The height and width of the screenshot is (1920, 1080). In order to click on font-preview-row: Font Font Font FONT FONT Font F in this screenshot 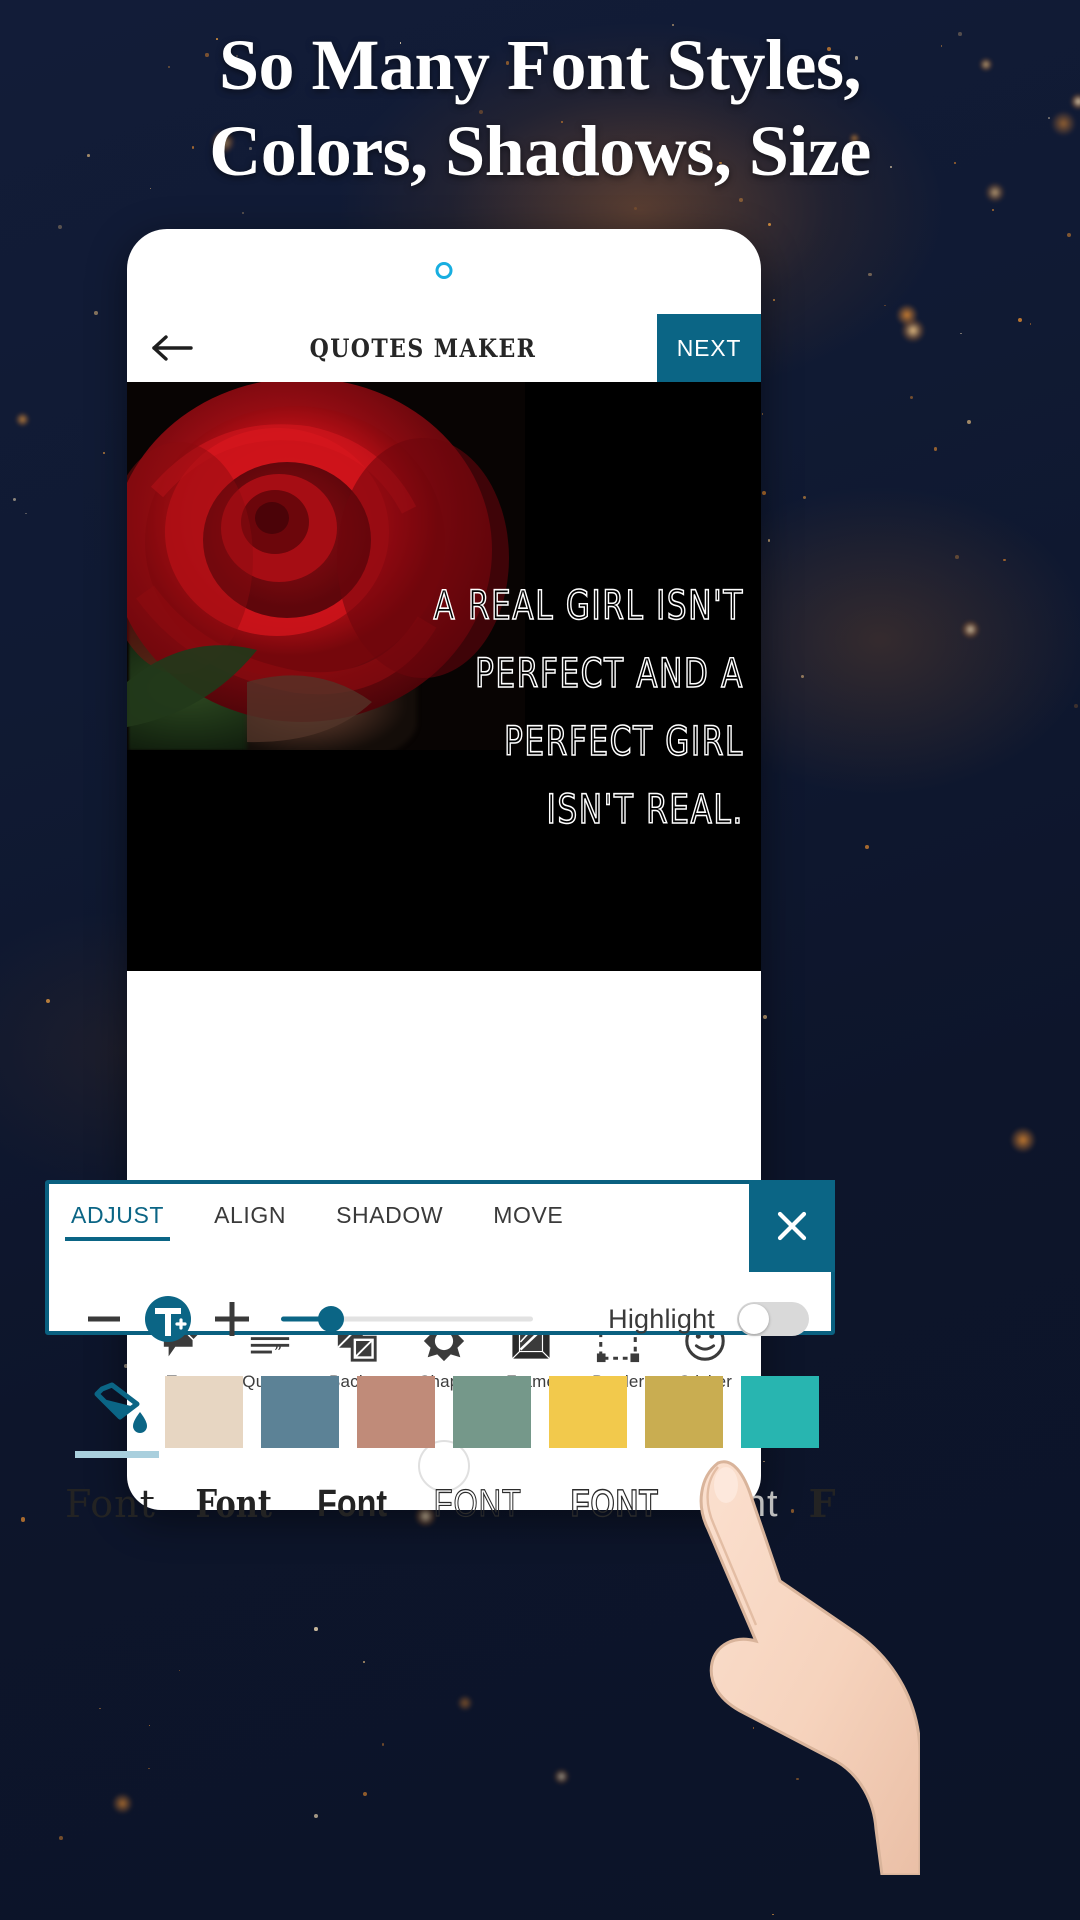, I will do `click(442, 1504)`.